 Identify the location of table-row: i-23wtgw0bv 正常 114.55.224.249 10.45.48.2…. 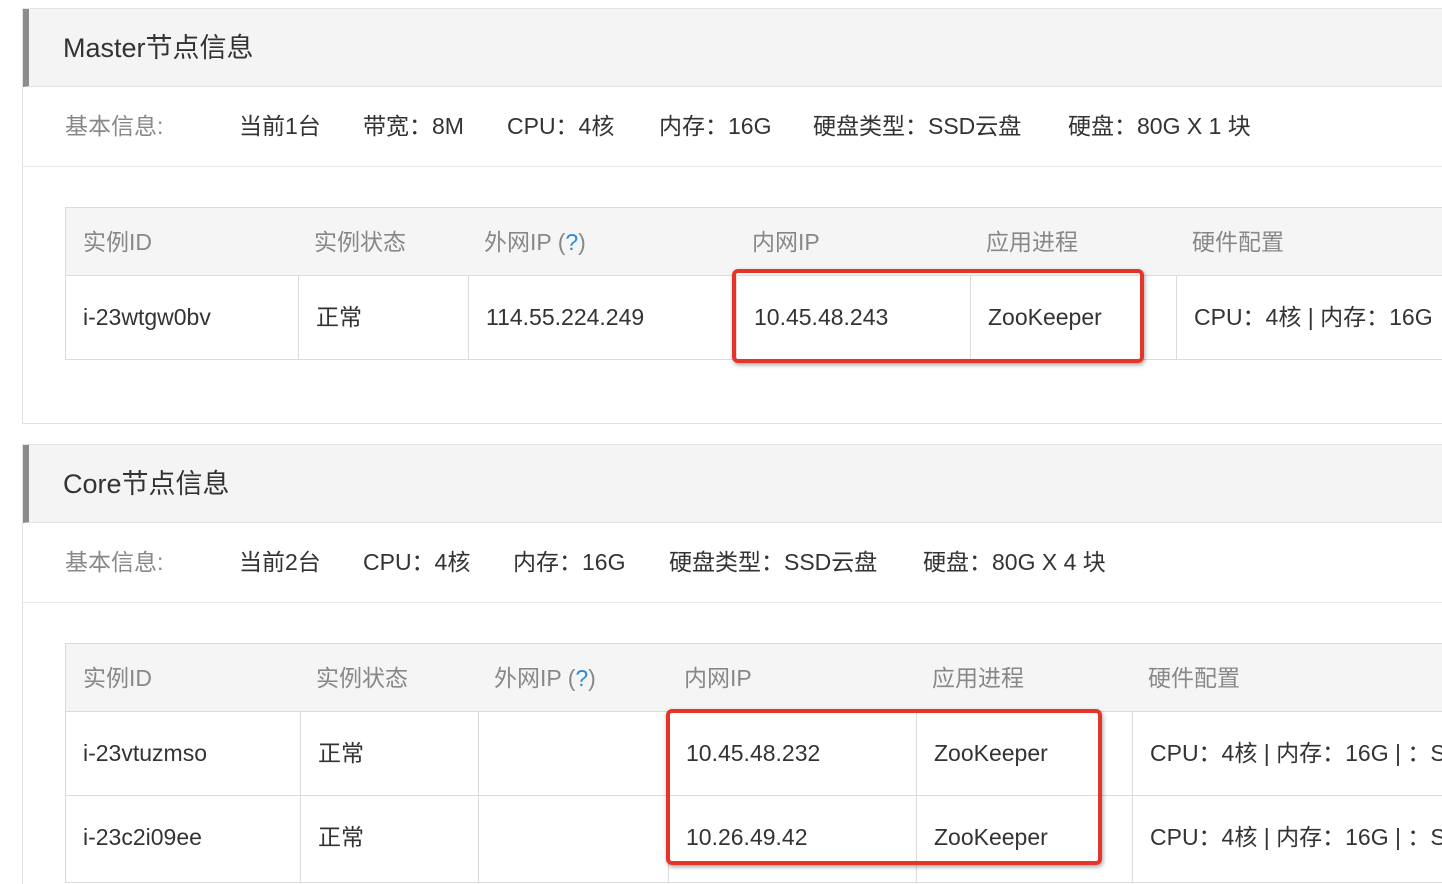
(754, 317).